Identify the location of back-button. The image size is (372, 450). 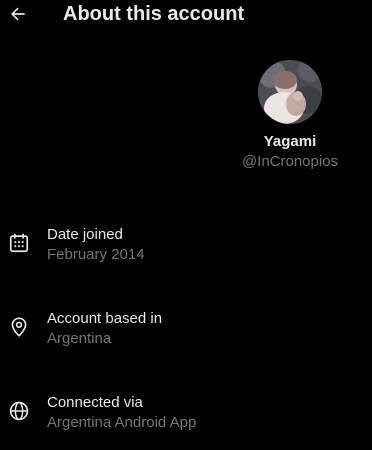
(18, 14).